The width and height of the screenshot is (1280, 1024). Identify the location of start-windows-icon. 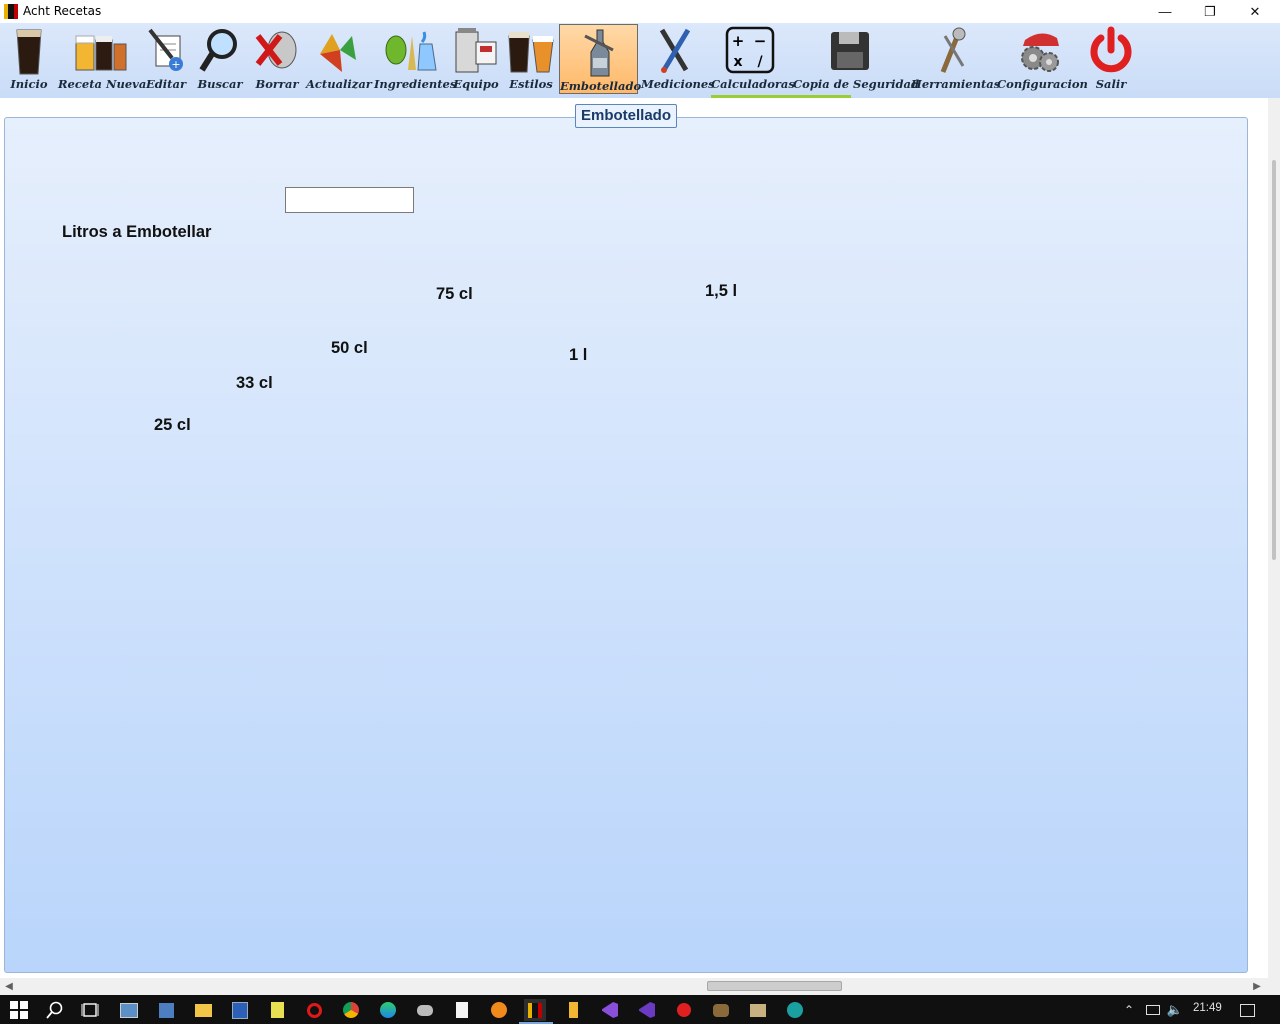
(19, 1010).